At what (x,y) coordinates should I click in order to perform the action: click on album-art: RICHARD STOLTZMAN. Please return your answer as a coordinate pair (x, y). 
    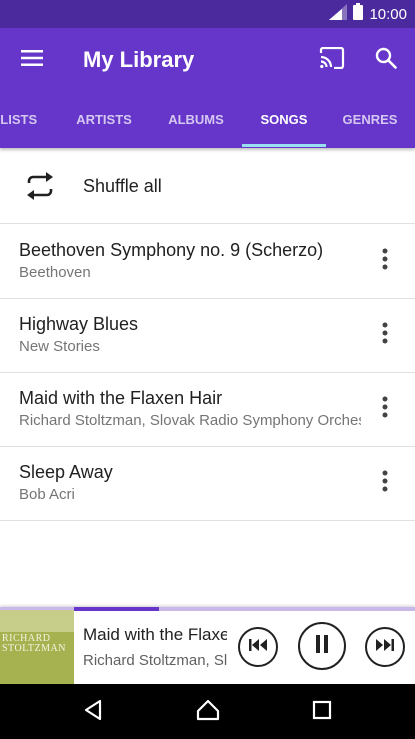
    Looking at the image, I should click on (37, 647).